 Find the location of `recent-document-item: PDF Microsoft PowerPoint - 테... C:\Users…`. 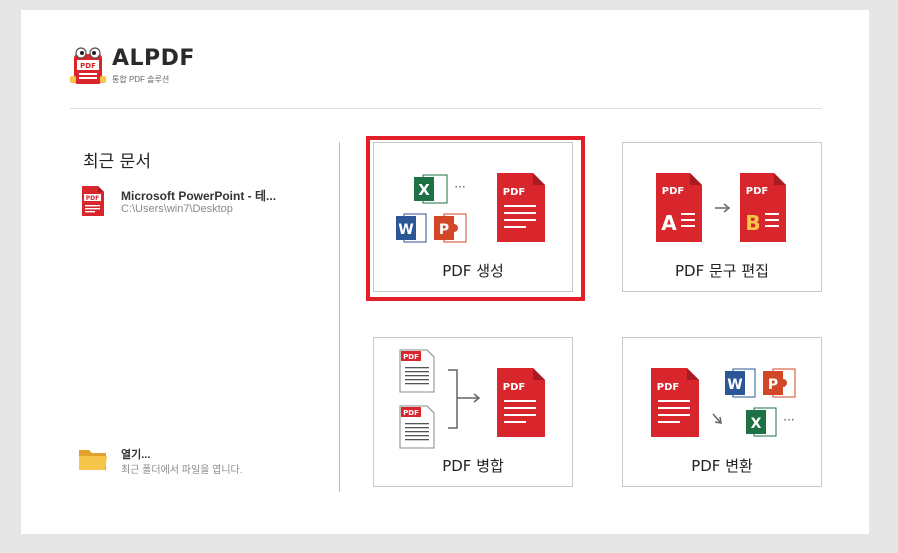

recent-document-item: PDF Microsoft PowerPoint - 테... C:\Users… is located at coordinates (206, 202).